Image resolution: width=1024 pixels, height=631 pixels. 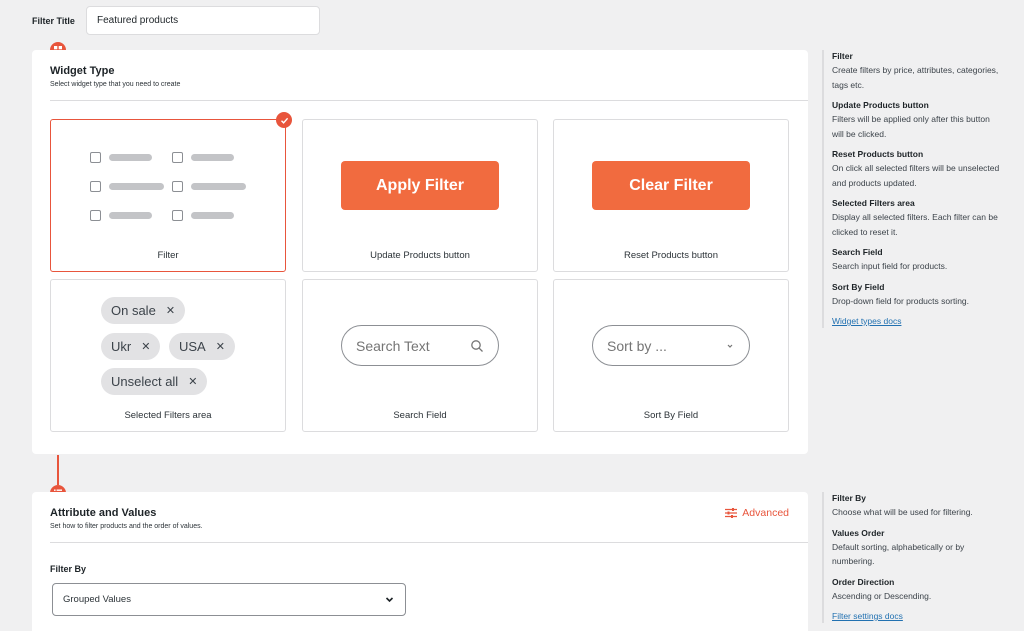 What do you see at coordinates (878, 154) in the screenshot?
I see `help-title: Reset Products button` at bounding box center [878, 154].